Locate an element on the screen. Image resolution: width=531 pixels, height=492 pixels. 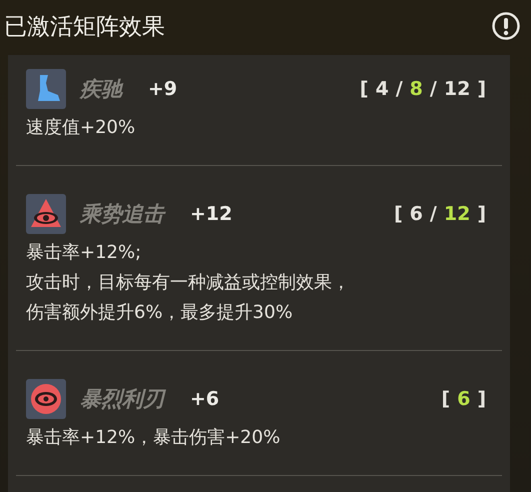
effect-description: 暴击率+12%，暴击伤害+20% is located at coordinates (154, 438).